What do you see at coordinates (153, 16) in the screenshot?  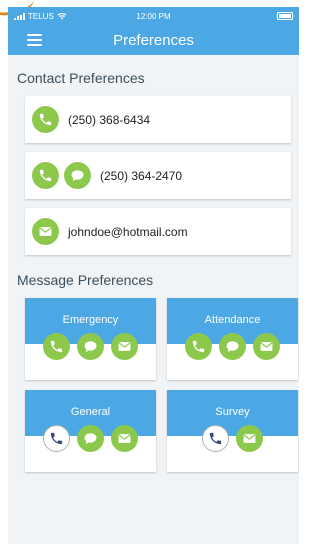 I see `status-bar: TELUS 12:00 PM` at bounding box center [153, 16].